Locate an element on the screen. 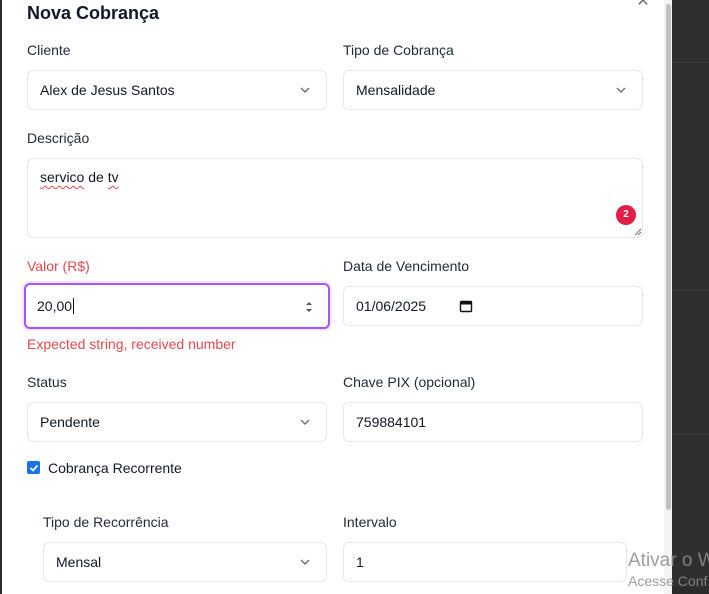 This screenshot has width=709, height=594. backdrop is located at coordinates (690, 293).